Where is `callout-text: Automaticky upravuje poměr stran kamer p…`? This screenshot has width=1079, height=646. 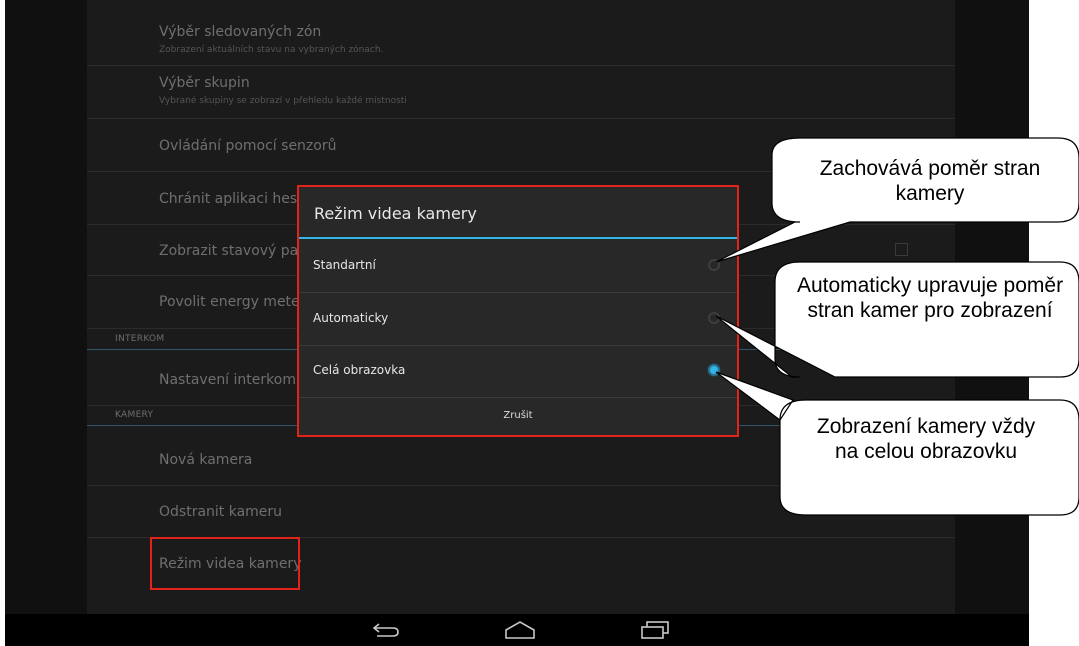
callout-text: Automaticky upravuje poměr stran kamer p… is located at coordinates (930, 298).